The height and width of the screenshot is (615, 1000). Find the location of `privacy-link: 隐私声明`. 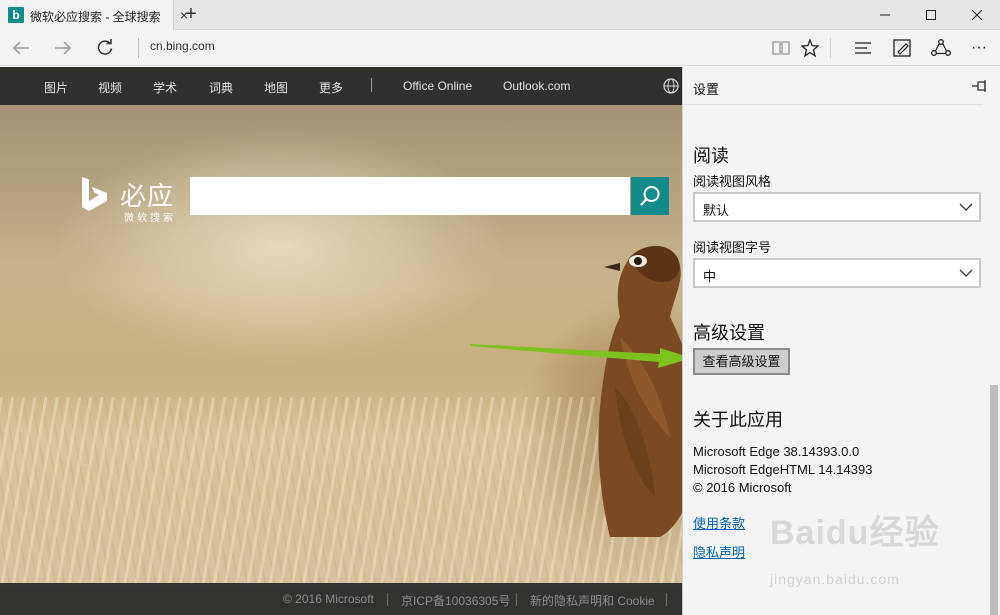

privacy-link: 隐私声明 is located at coordinates (719, 551).